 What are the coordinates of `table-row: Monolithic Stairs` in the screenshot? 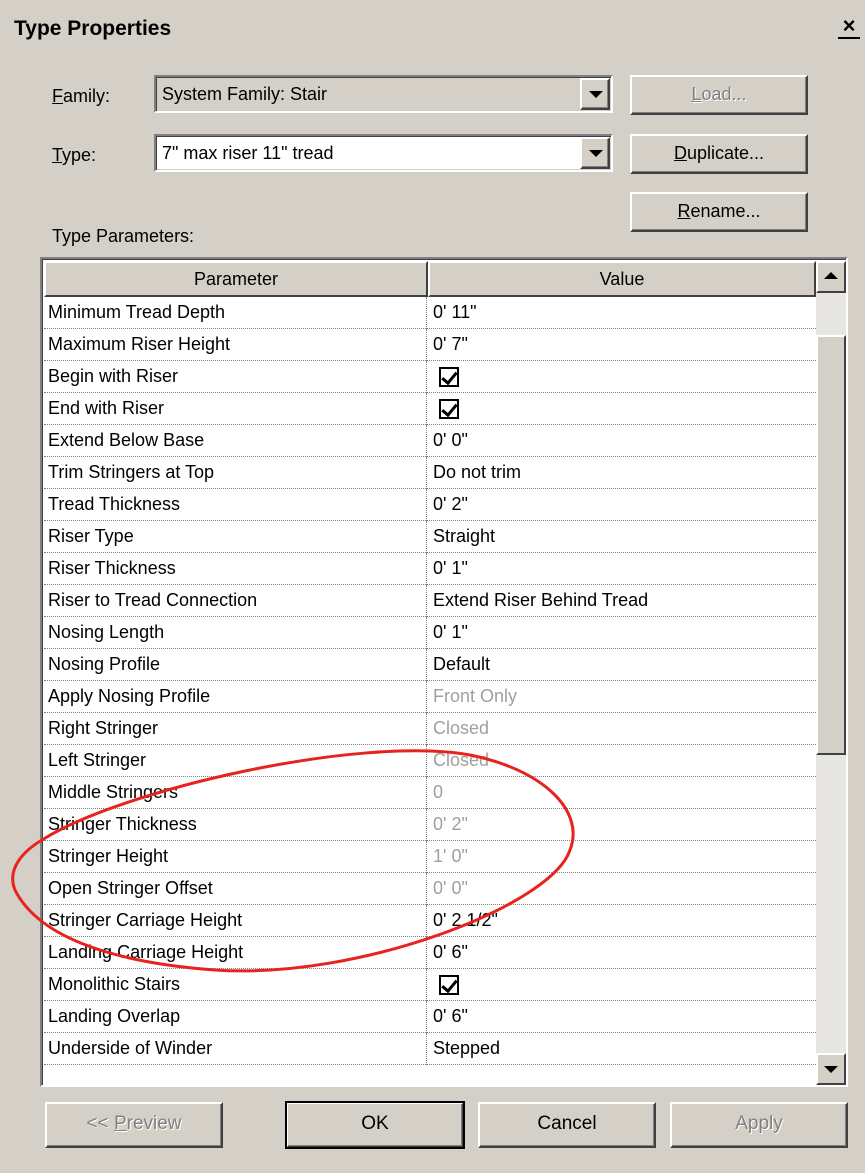 It's located at (430, 985).